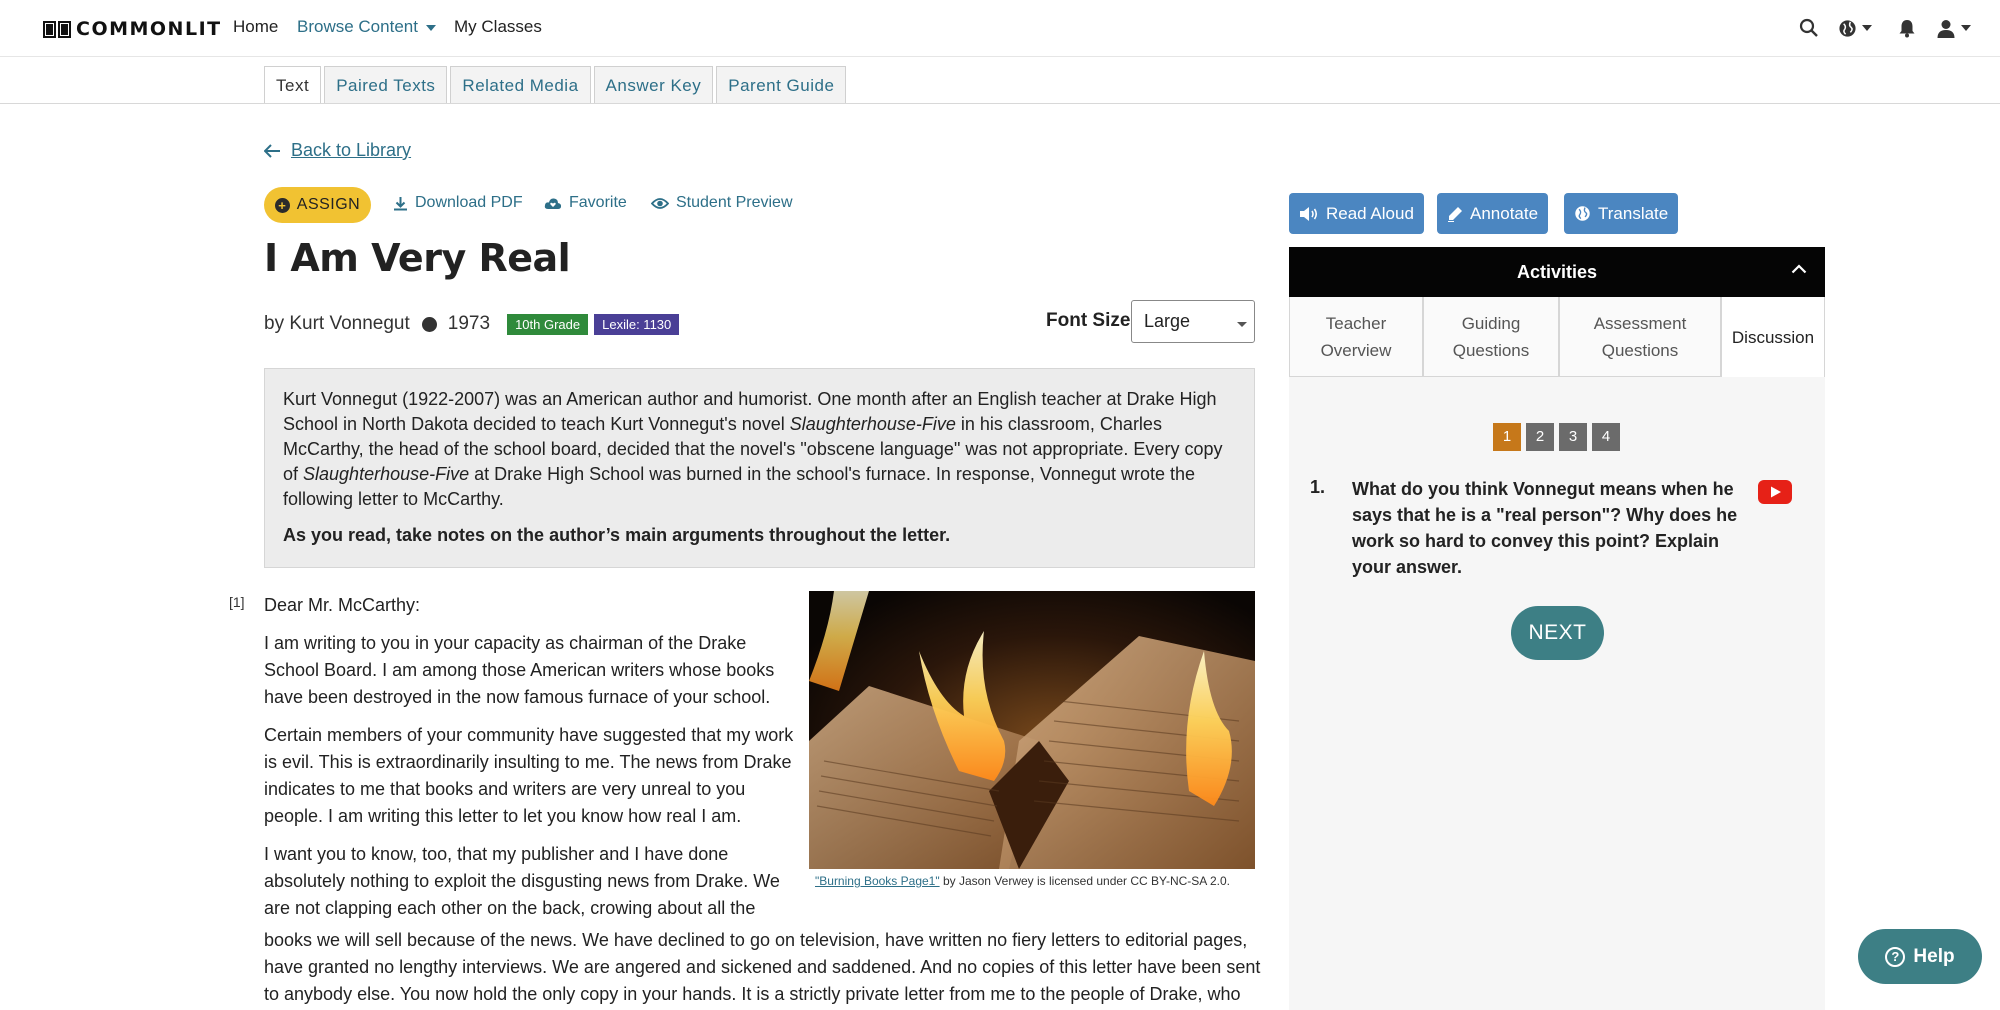  Describe the element at coordinates (1032, 730) in the screenshot. I see `burning-books-image` at that location.